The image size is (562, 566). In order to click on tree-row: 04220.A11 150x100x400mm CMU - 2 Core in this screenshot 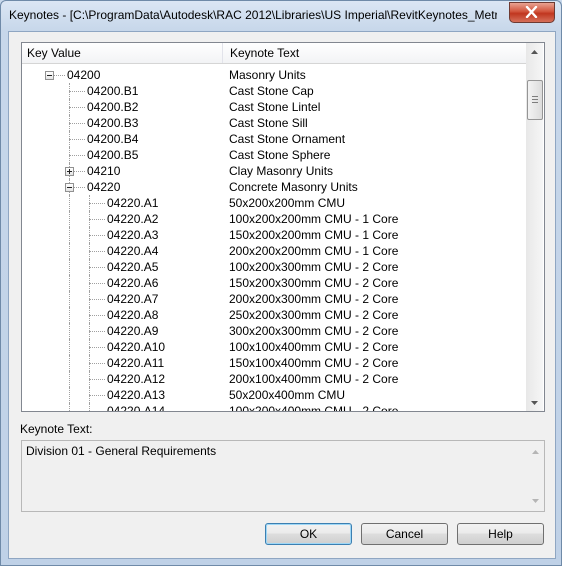, I will do `click(274, 363)`.